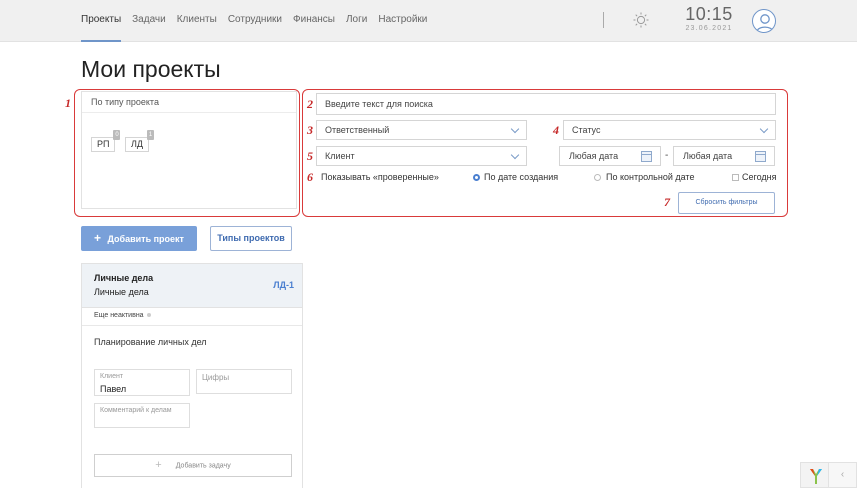 The height and width of the screenshot is (488, 857). Describe the element at coordinates (597, 177) in the screenshot. I see `sort-by-deadline-radio` at that location.